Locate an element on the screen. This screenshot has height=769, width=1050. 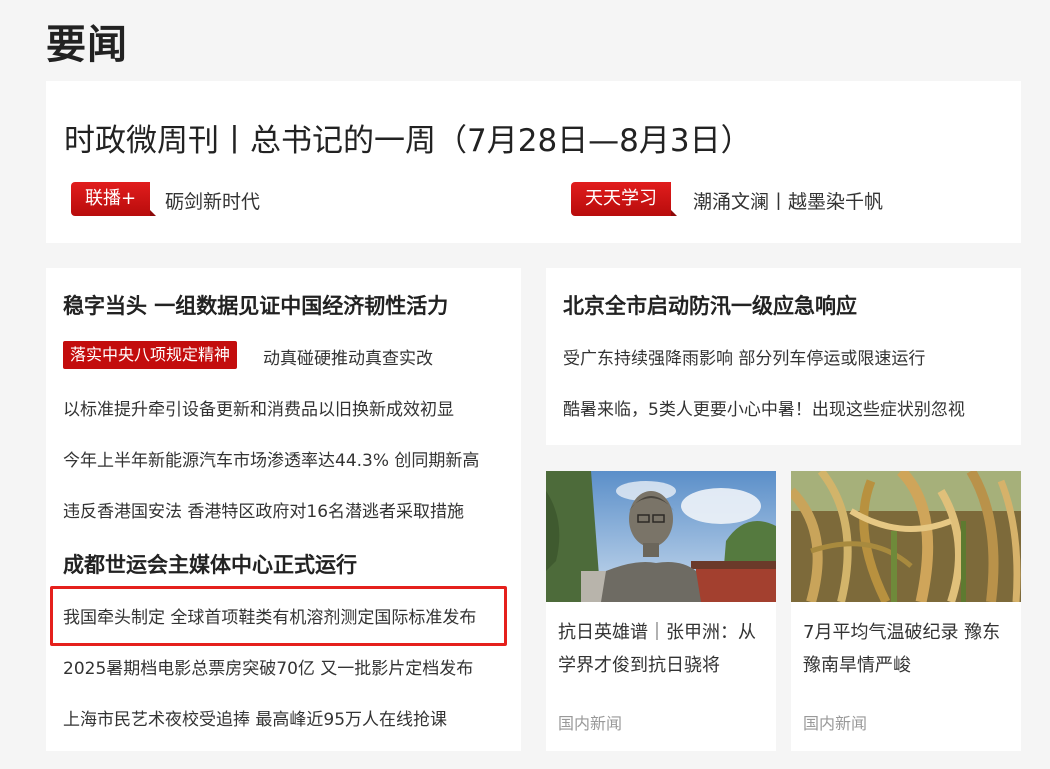
image-card: 抗日英雄谱｜张甲洲：从学界才俊到抗日骁将 国内新闻 is located at coordinates (661, 611).